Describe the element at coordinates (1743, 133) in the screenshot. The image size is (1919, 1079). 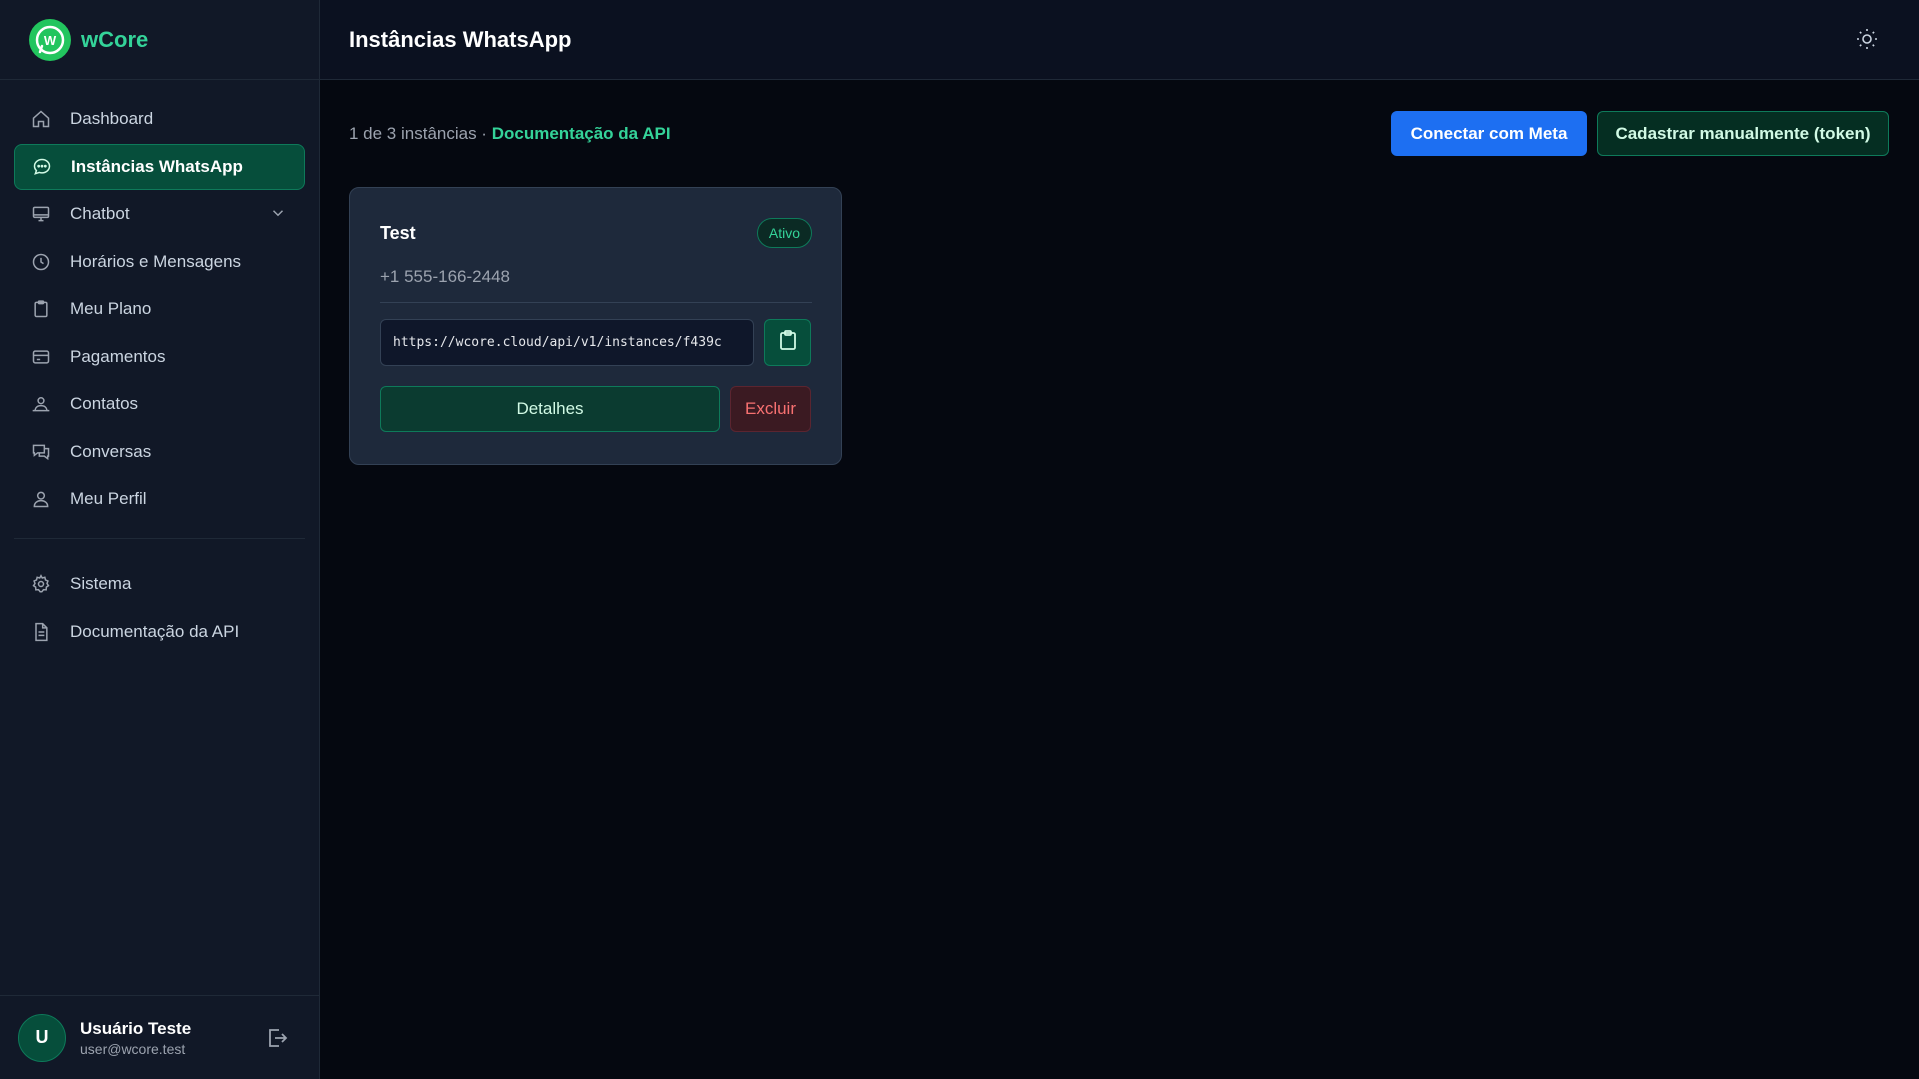
I see `manual-register-button: Cadastrar manualmente (token)` at that location.